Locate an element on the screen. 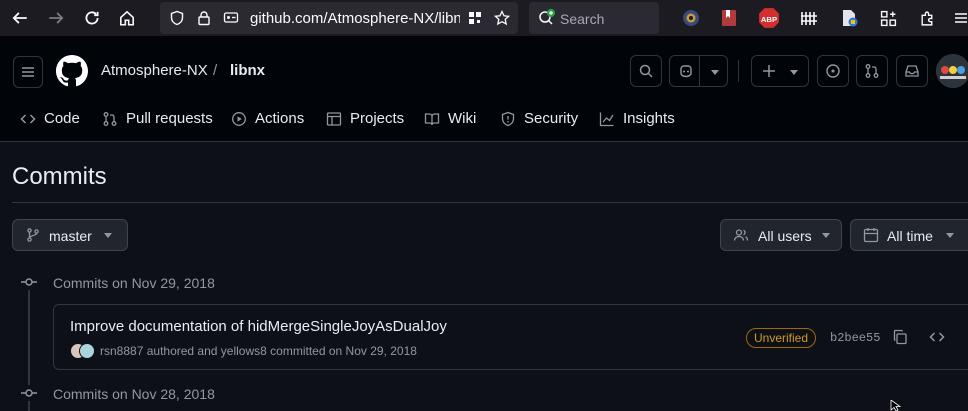 This screenshot has height=411, width=968. commit-group-label: Commits on Nov 29, 2018 is located at coordinates (134, 283).